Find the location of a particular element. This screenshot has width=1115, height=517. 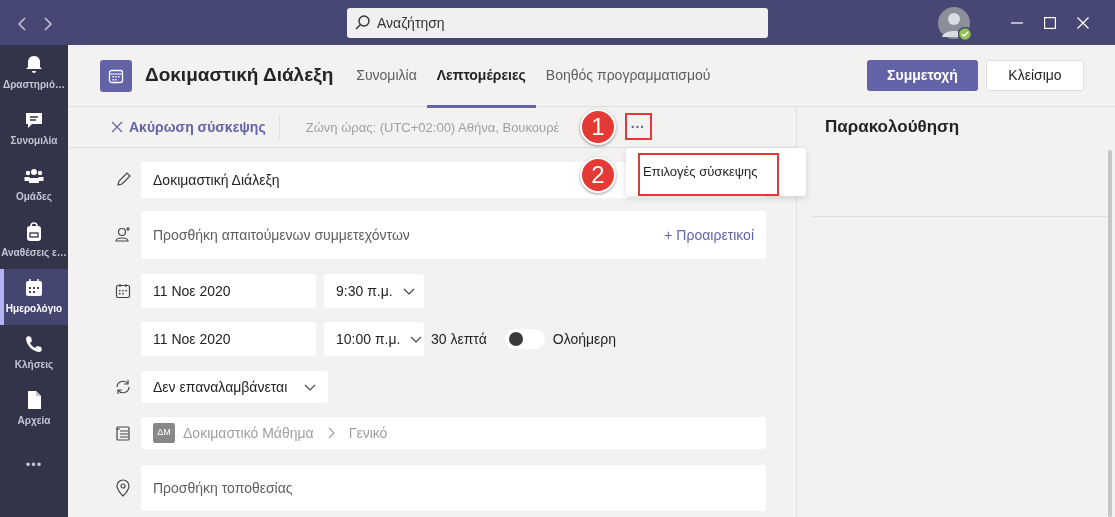

tab: Βοηθός προγραμματισμού is located at coordinates (628, 77).